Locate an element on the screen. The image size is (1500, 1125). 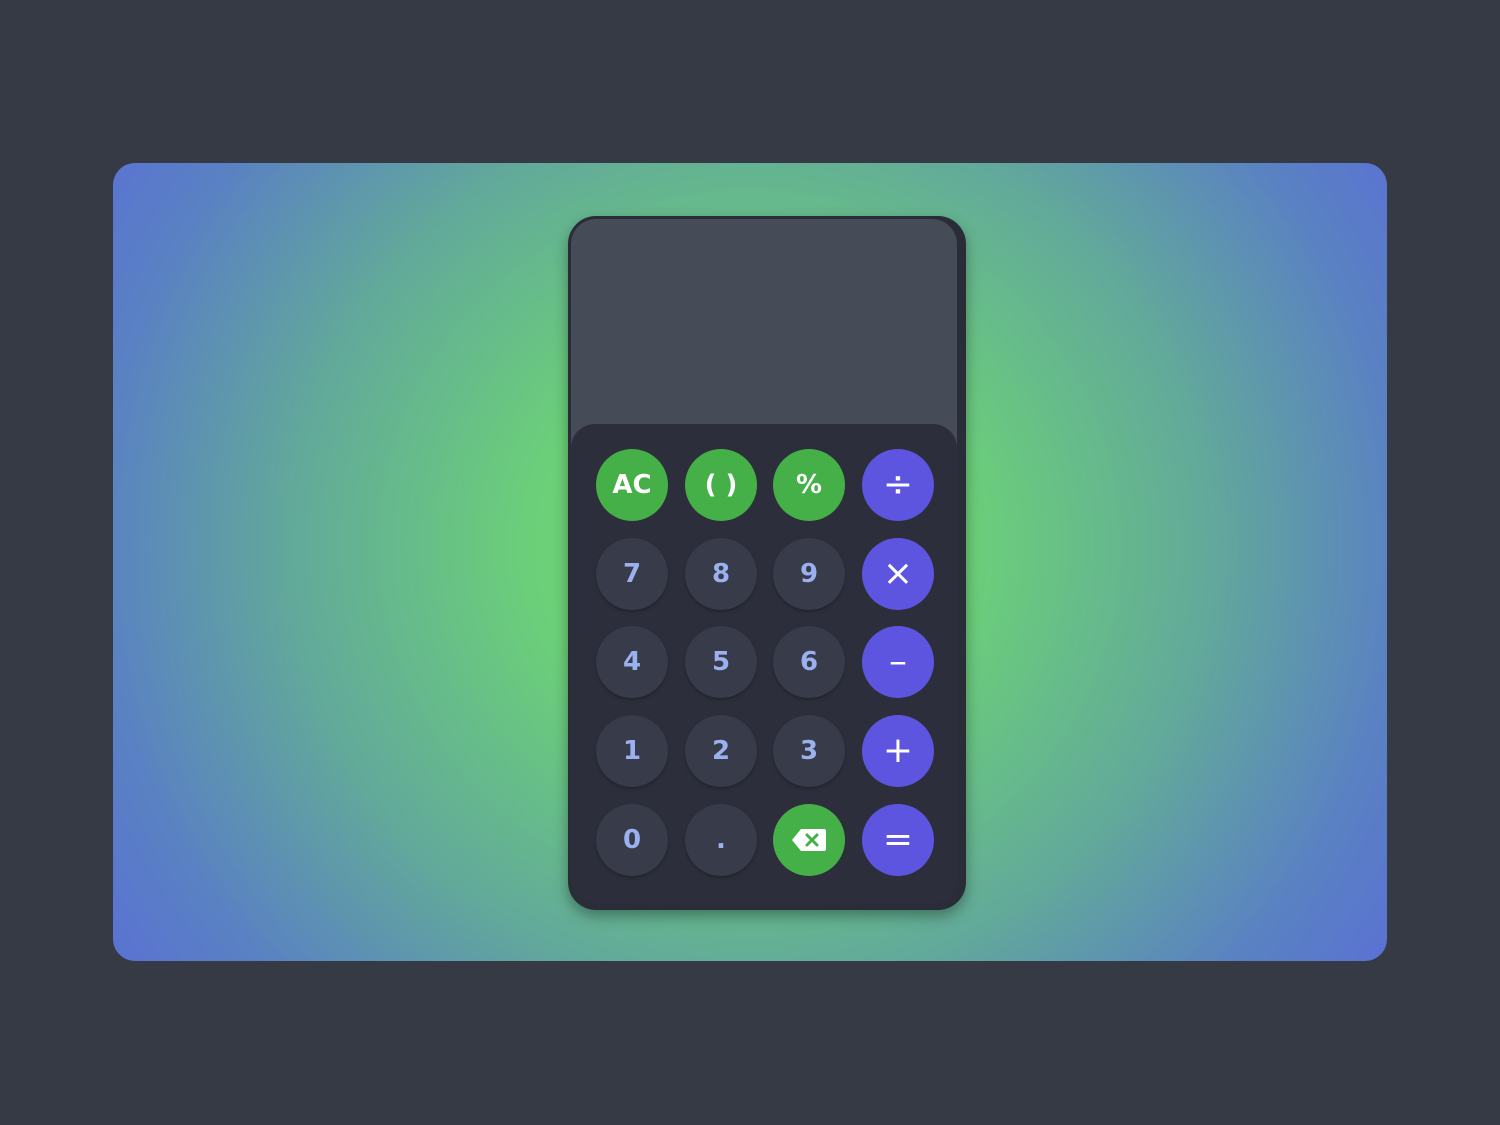
equals-button: = is located at coordinates (898, 840).